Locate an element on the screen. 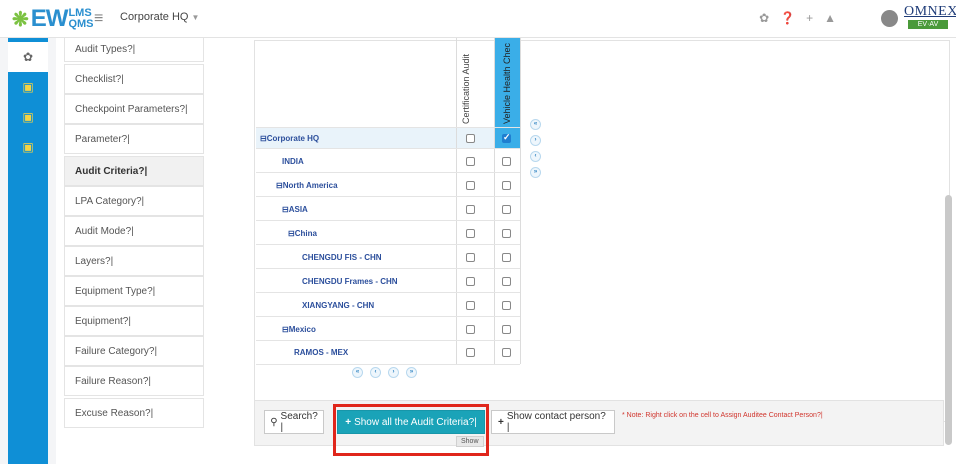  tree-node-mexico: ⊟Mexico is located at coordinates (299, 329).